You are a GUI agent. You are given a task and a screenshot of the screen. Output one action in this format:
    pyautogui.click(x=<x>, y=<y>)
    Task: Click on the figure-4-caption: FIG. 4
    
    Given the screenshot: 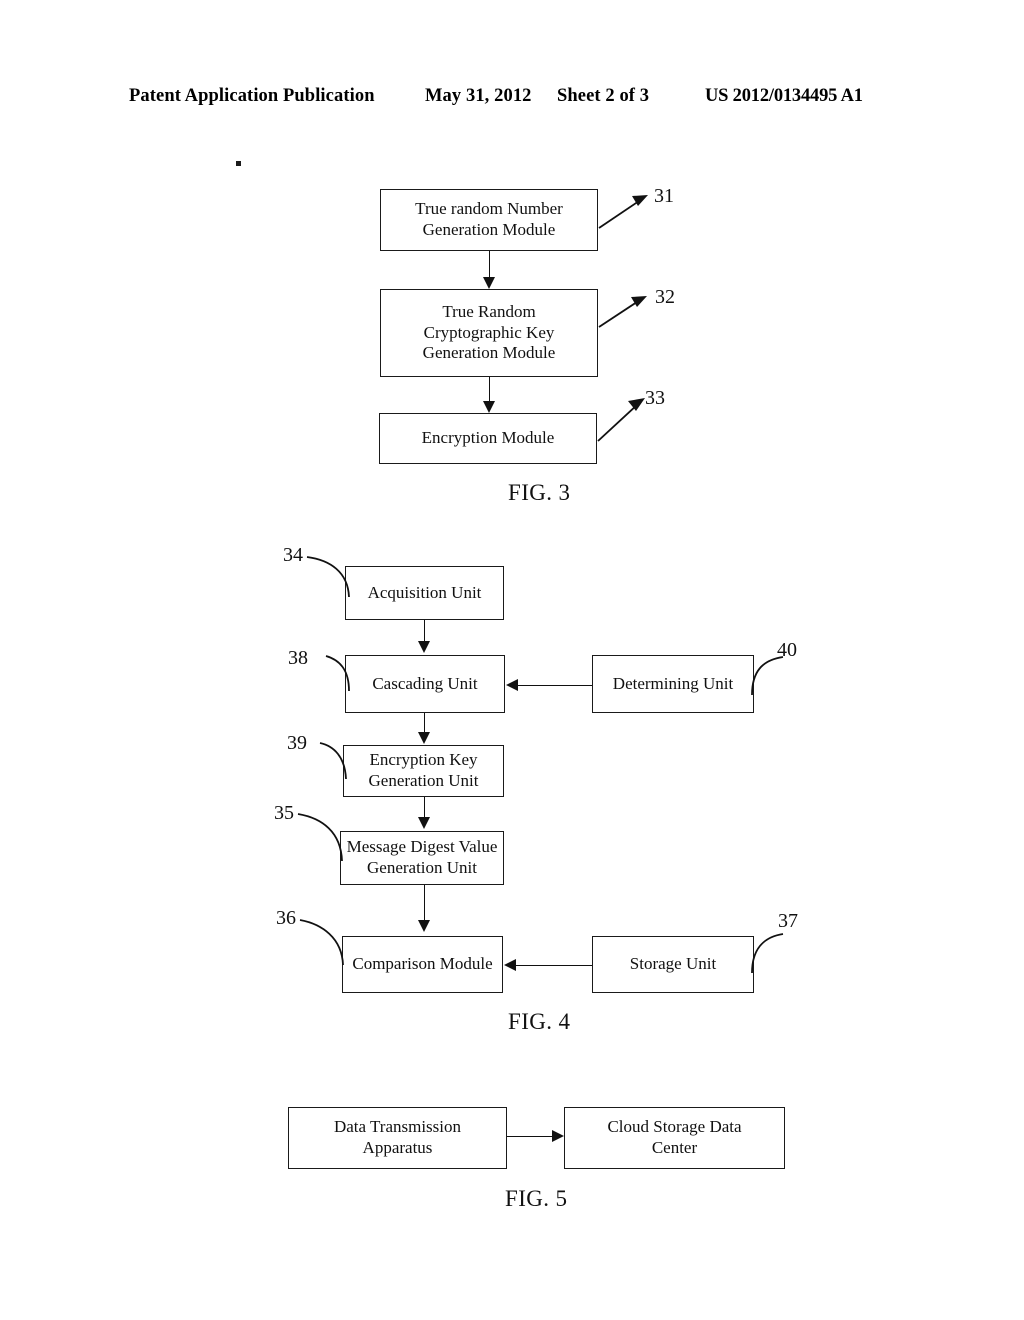 What is the action you would take?
    pyautogui.click(x=539, y=1021)
    